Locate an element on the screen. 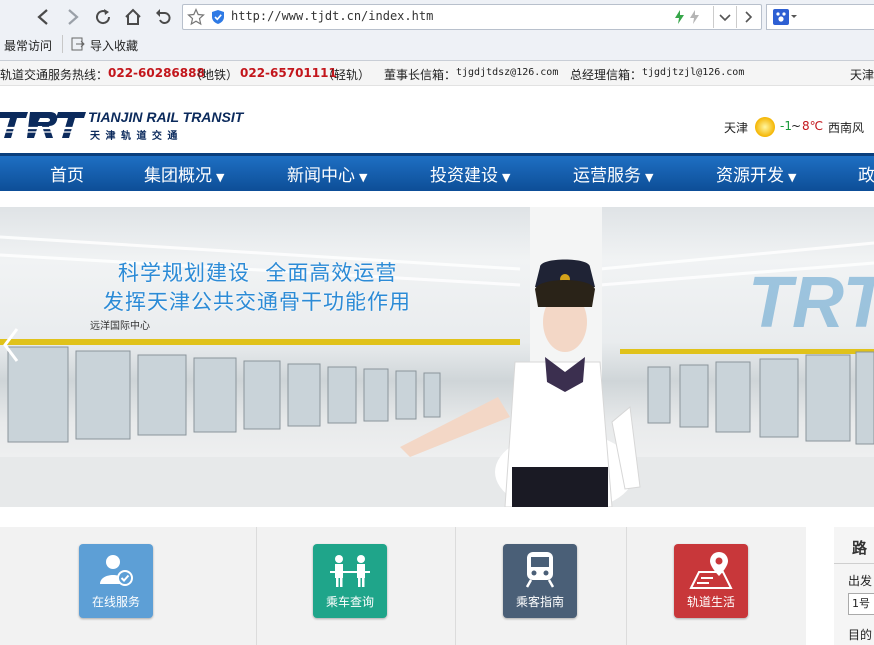 Image resolution: width=874 pixels, height=645 pixels. site-logo: TIANJIN RAIL TRANSIT 天 津 轨 道 交 通 is located at coordinates (130, 125).